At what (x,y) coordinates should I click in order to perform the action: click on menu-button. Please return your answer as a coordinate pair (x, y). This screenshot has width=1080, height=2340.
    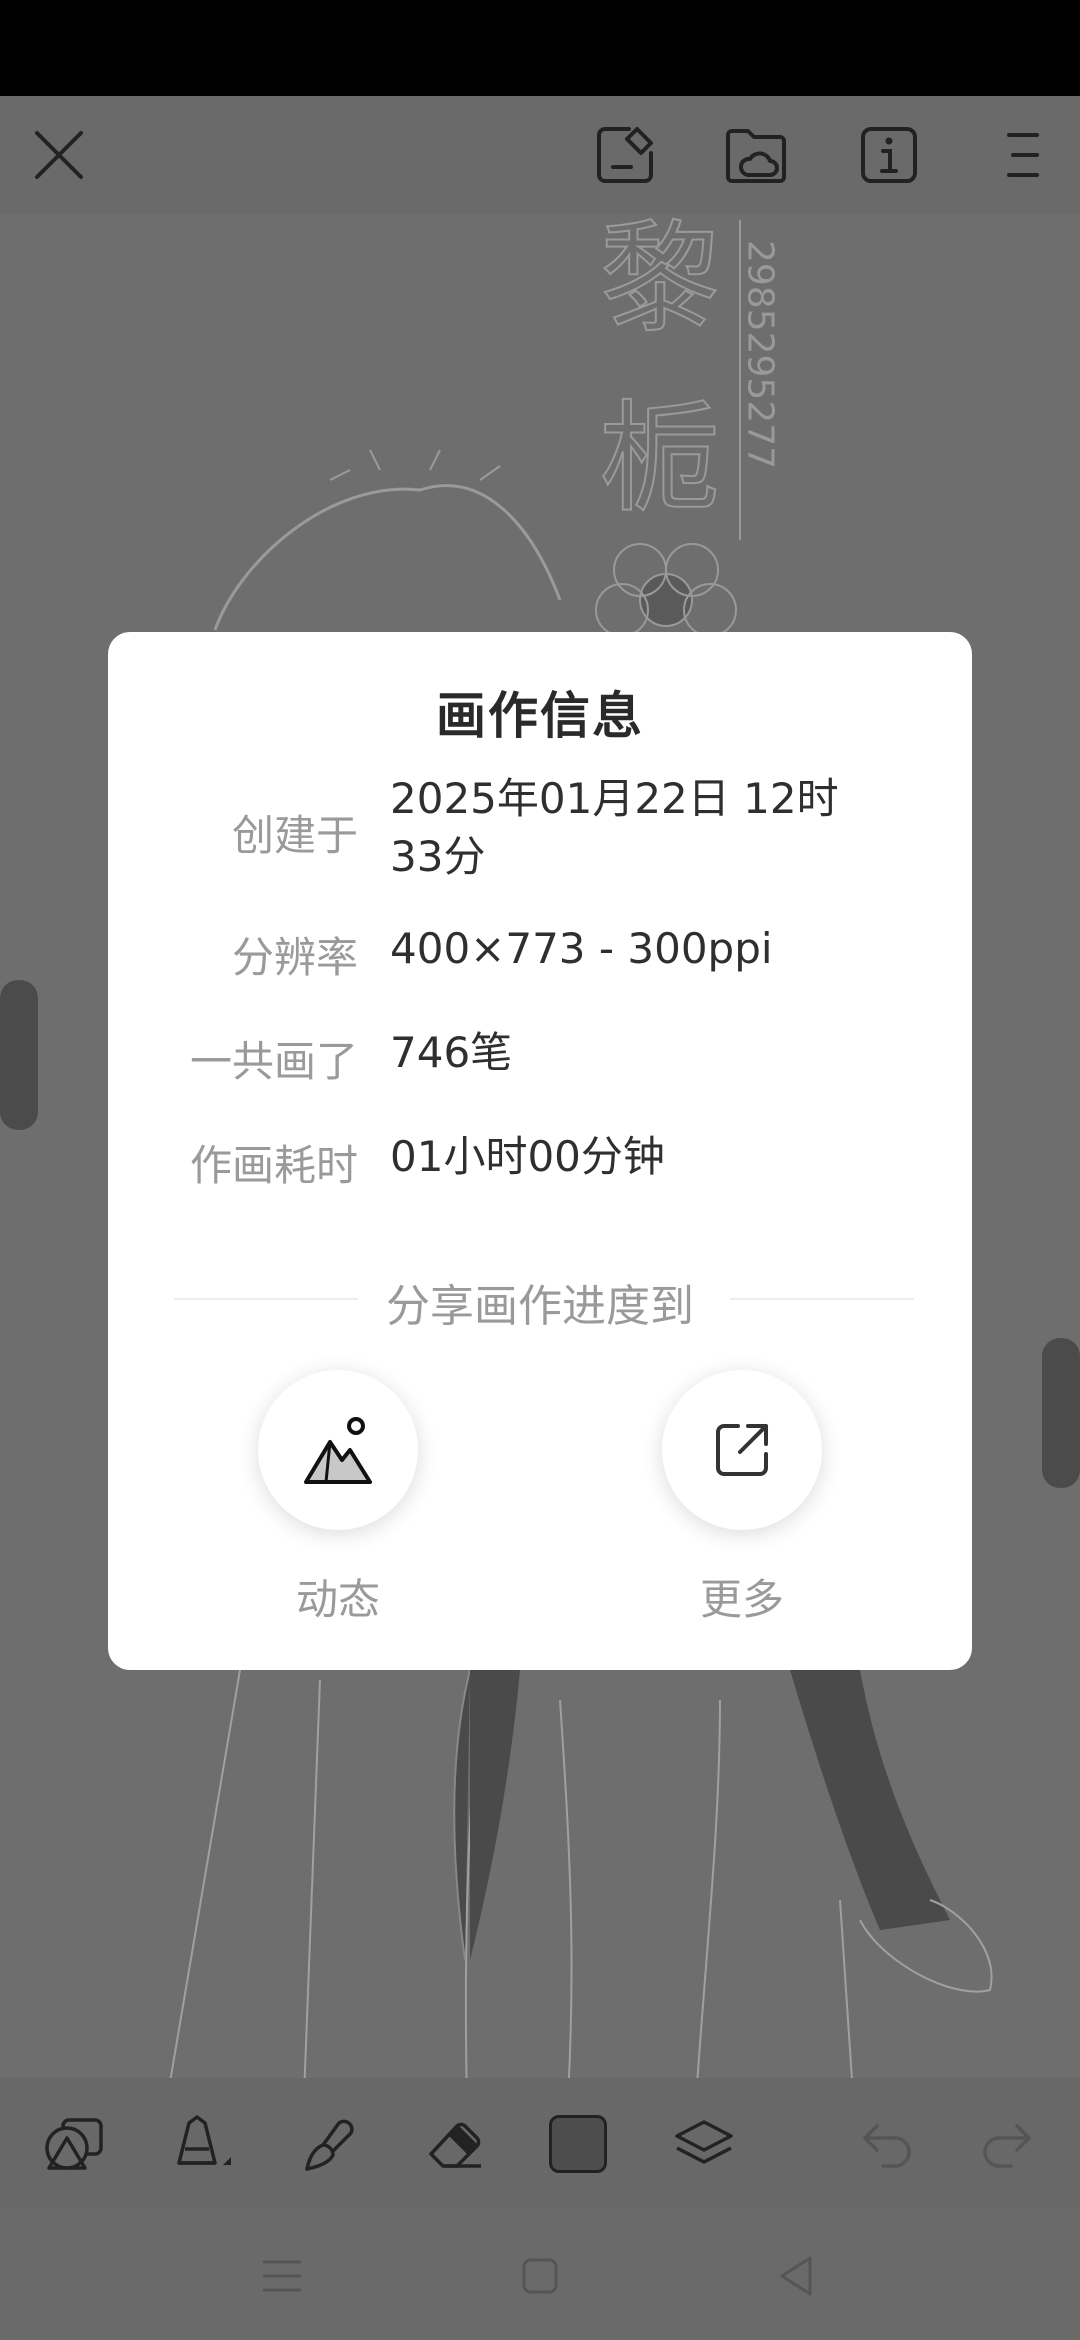
    Looking at the image, I should click on (1023, 155).